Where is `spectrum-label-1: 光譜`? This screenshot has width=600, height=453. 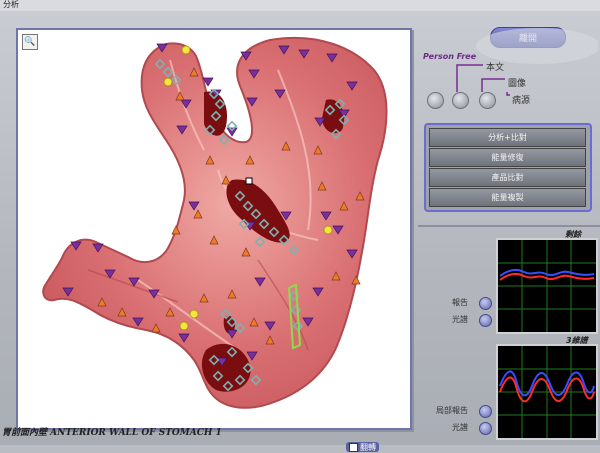
spectrum-label-1: 光譜 is located at coordinates (460, 319).